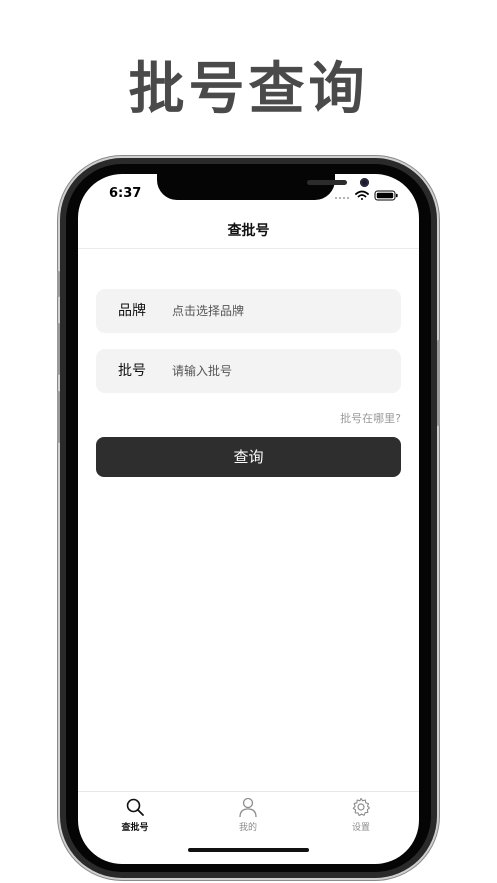 This screenshot has height=883, width=497. What do you see at coordinates (263, 187) in the screenshot?
I see `notch` at bounding box center [263, 187].